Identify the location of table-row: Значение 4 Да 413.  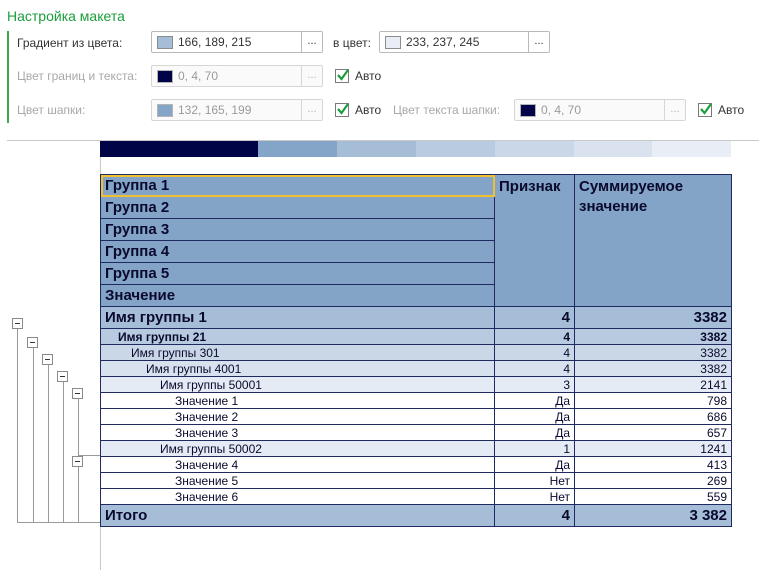
(416, 464).